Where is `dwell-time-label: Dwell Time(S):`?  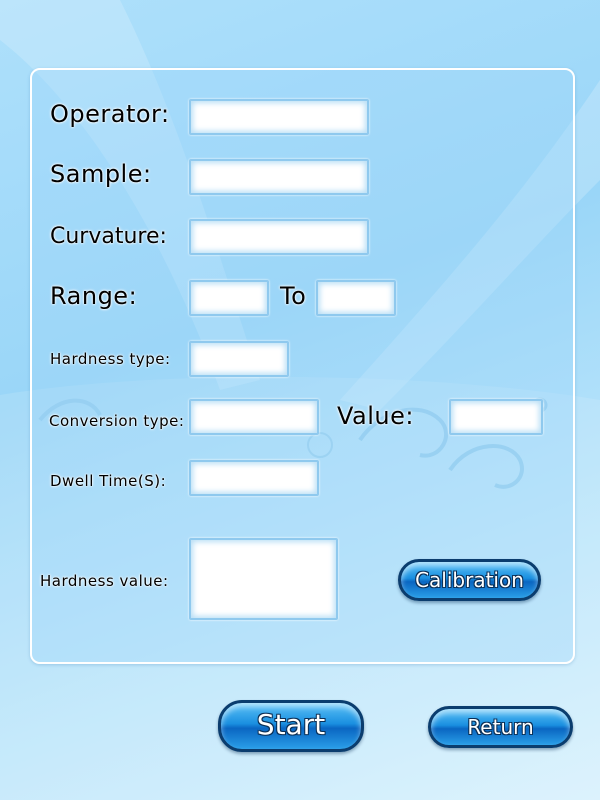 dwell-time-label: Dwell Time(S): is located at coordinates (108, 481).